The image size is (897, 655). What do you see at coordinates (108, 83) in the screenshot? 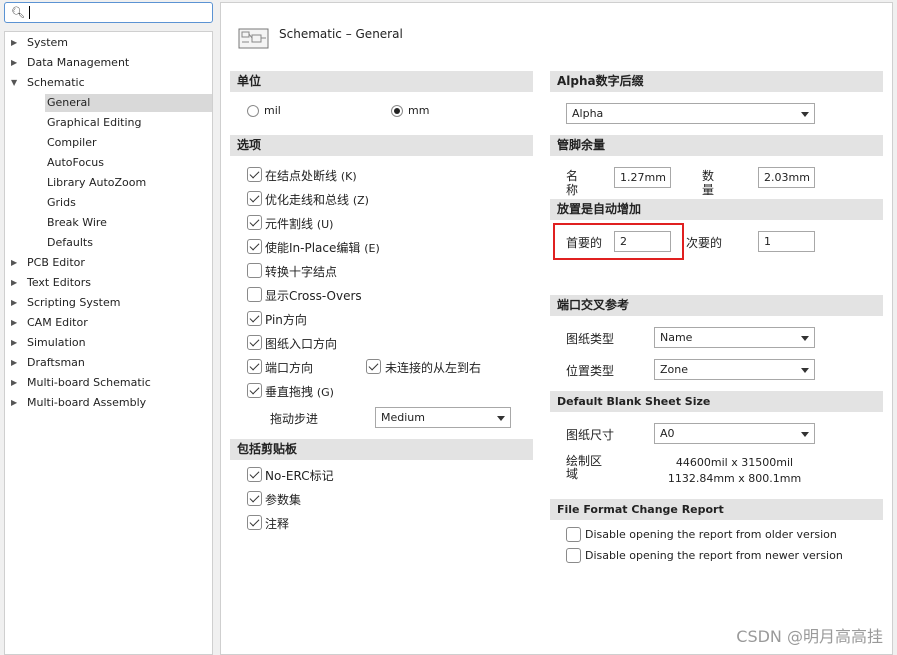
I see `tree-item-schematic: ▼ Schematic` at bounding box center [108, 83].